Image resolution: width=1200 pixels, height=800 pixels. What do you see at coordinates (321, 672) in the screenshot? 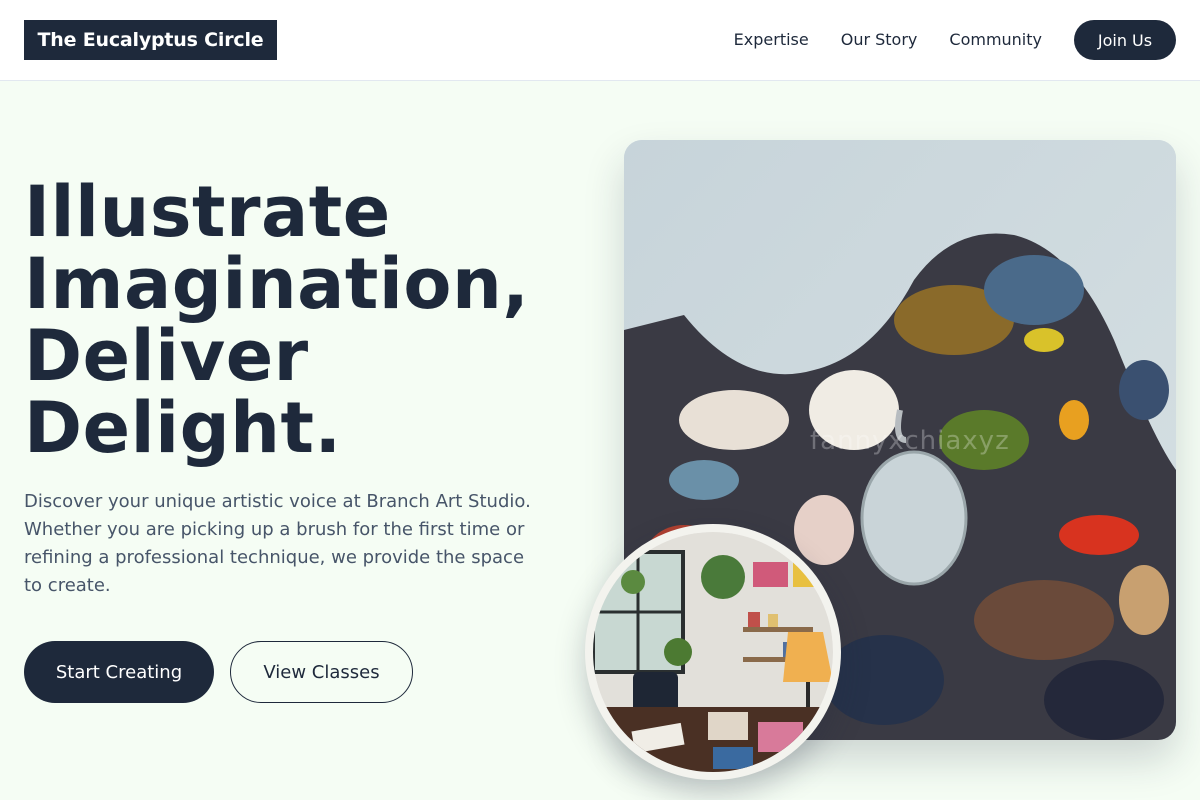
I see `view-classes-button: View Classes` at bounding box center [321, 672].